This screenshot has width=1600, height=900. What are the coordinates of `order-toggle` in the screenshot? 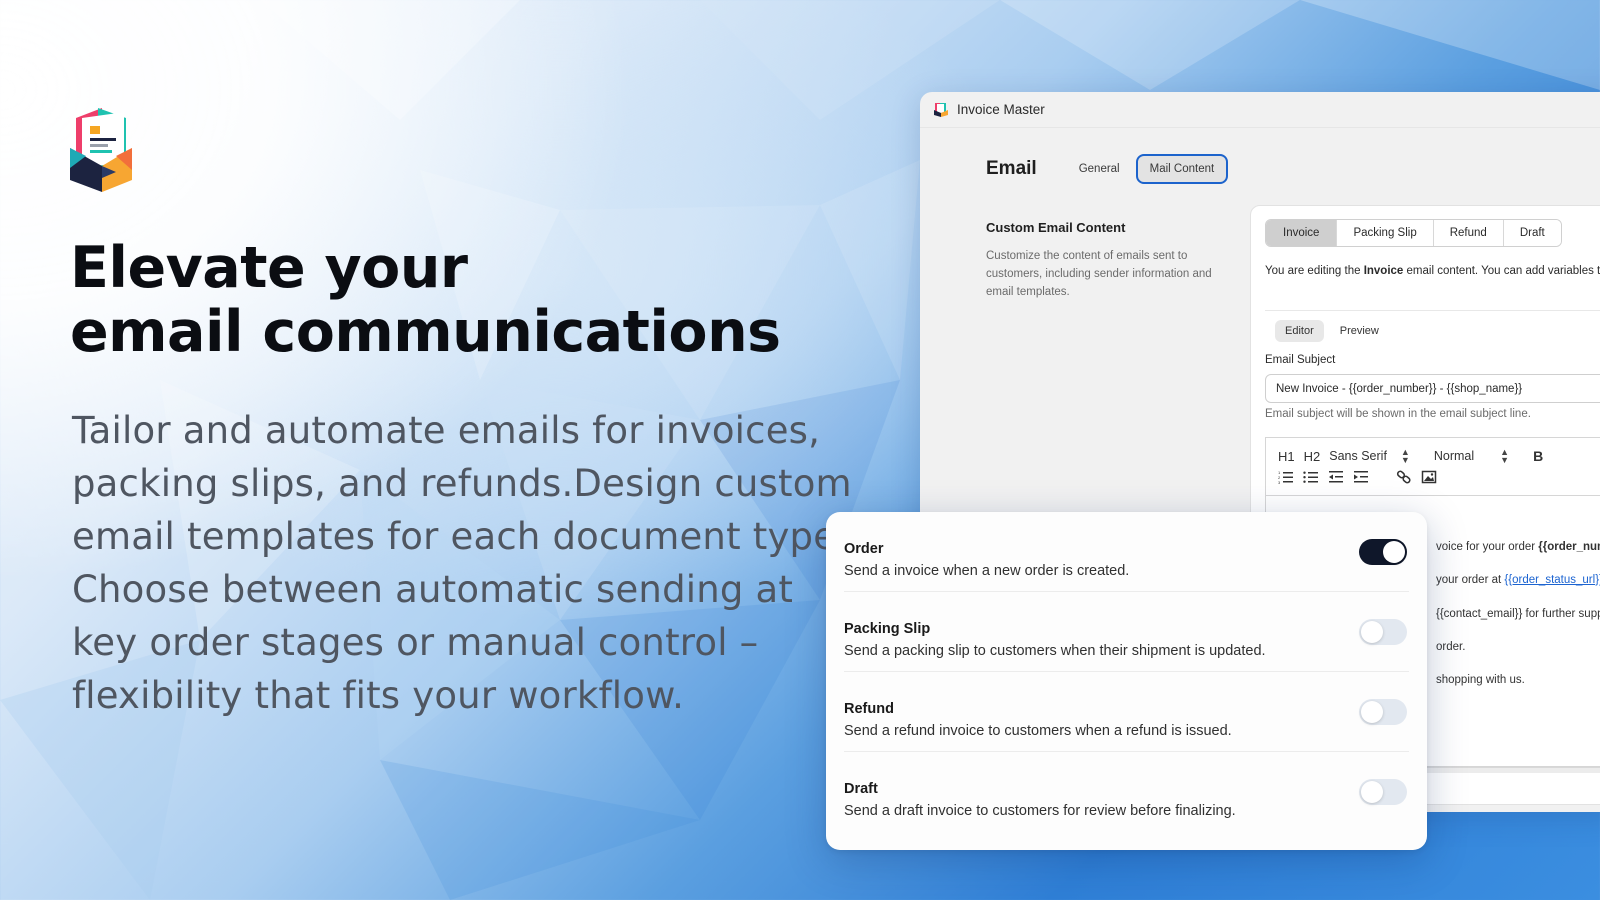 It's located at (1383, 552).